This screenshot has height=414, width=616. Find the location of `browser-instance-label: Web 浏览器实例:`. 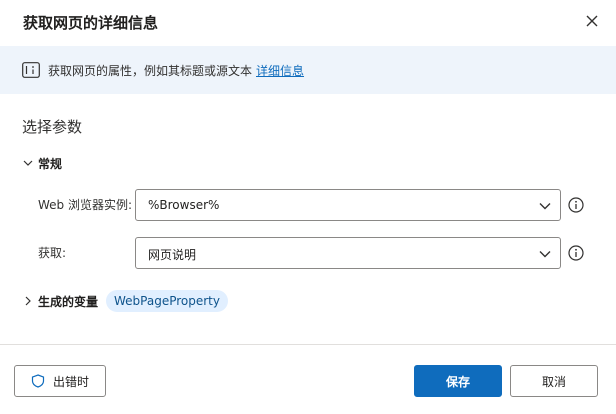

browser-instance-label: Web 浏览器实例: is located at coordinates (85, 205).